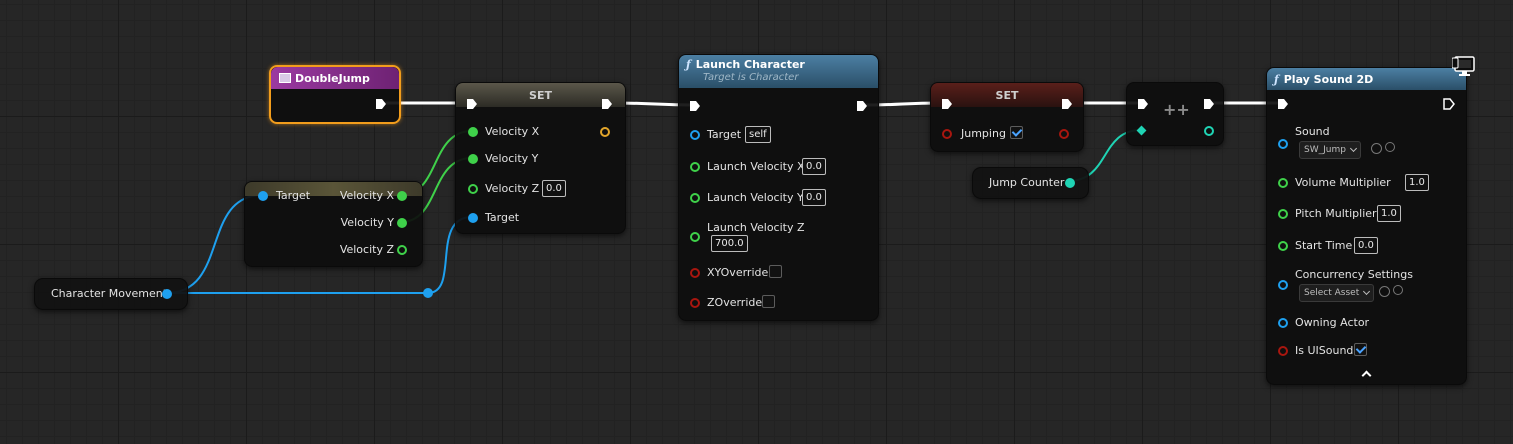 This screenshot has height=444, width=1513. I want to click on character-movement-out-pin, so click(167, 294).